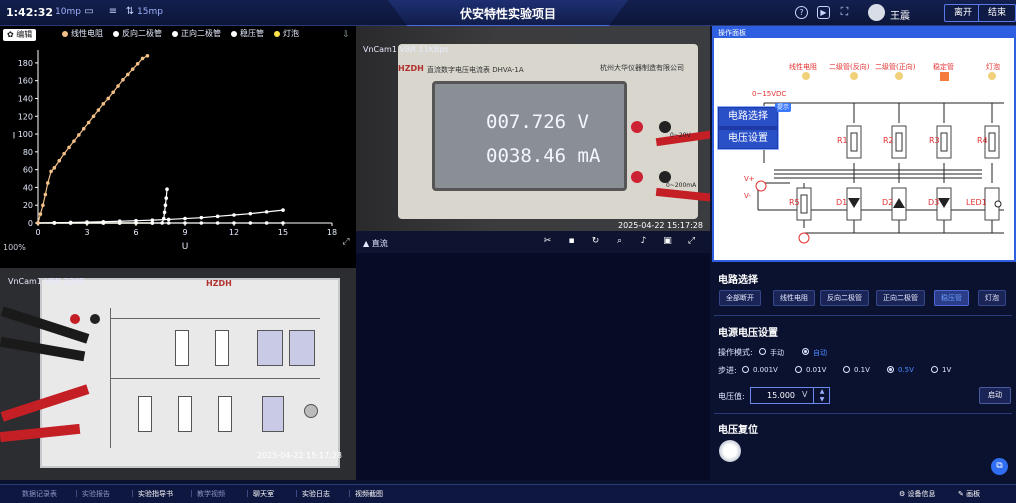 The image size is (1016, 503). What do you see at coordinates (745, 369) in the screenshot?
I see `step-0001-radio` at bounding box center [745, 369].